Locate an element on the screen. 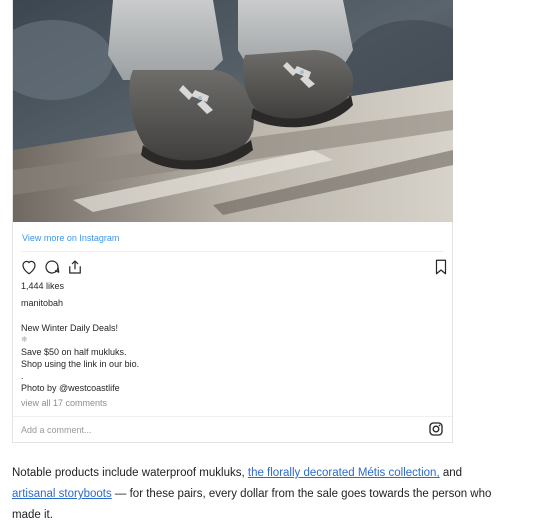 This screenshot has height=525, width=545. bookmark-icon is located at coordinates (441, 267).